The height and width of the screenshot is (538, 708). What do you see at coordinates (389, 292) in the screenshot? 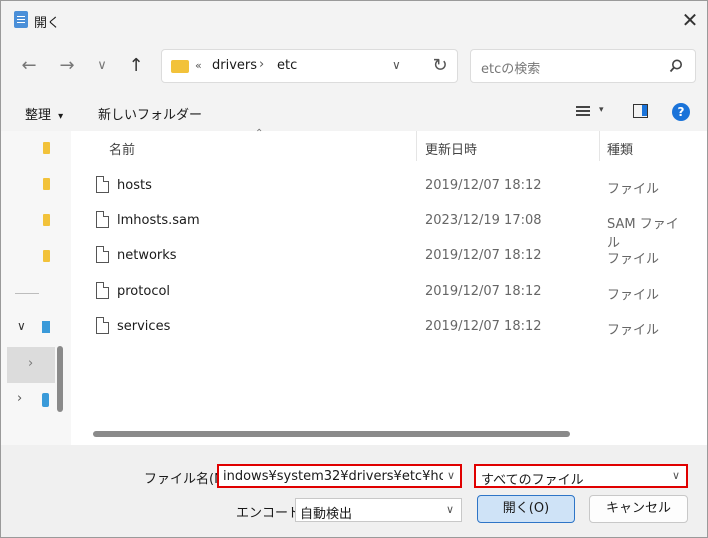
I see `file-row: protocol 2019/12/07 18:12 ファイル` at bounding box center [389, 292].